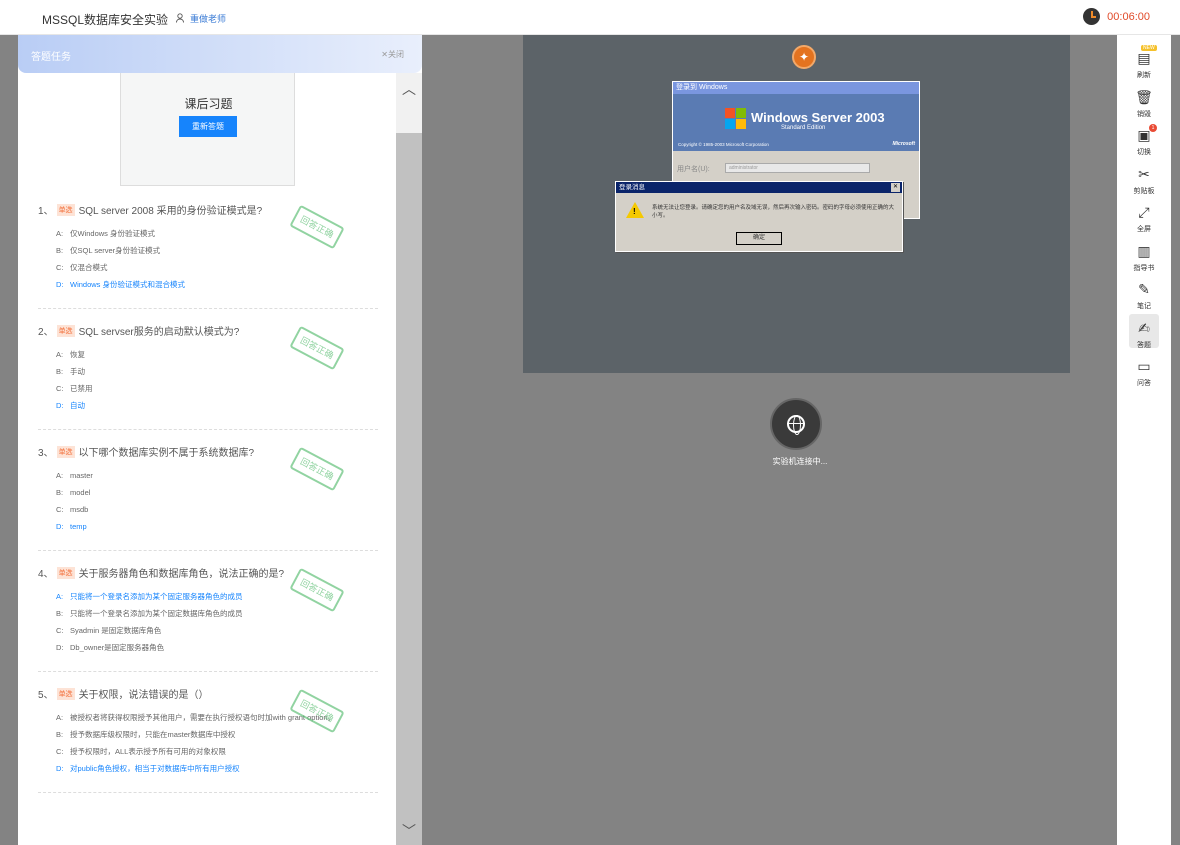 Image resolution: width=1180 pixels, height=845 pixels. I want to click on toolbar-chat: ▭ 问答, so click(1144, 370).